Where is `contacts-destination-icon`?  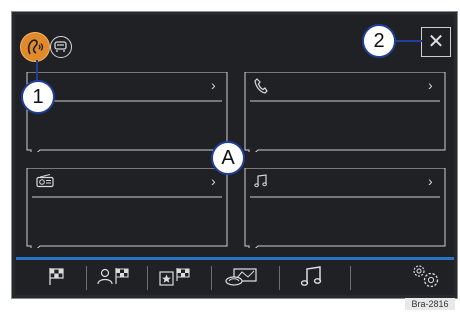
contacts-destination-icon is located at coordinates (113, 276).